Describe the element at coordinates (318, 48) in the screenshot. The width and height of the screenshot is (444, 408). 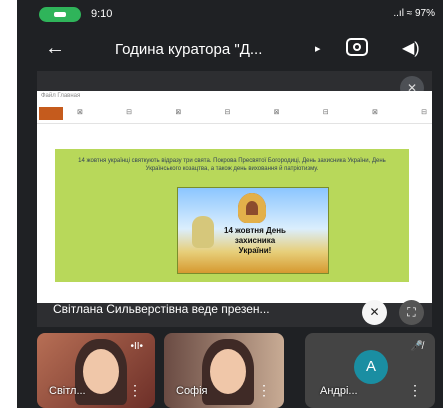
I see `chevron-right-icon: ▸` at that location.